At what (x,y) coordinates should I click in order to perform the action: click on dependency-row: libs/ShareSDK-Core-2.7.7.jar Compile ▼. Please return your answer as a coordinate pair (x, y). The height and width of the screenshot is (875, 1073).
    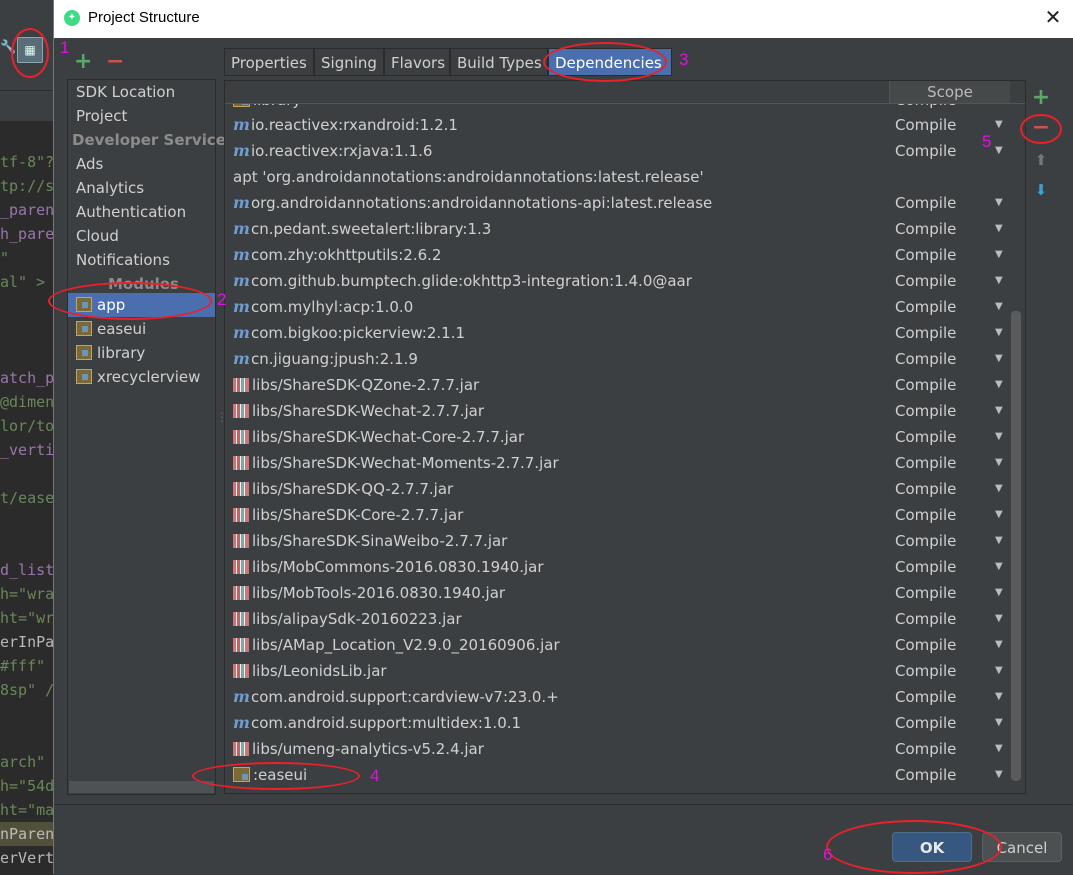
    Looking at the image, I should click on (616, 515).